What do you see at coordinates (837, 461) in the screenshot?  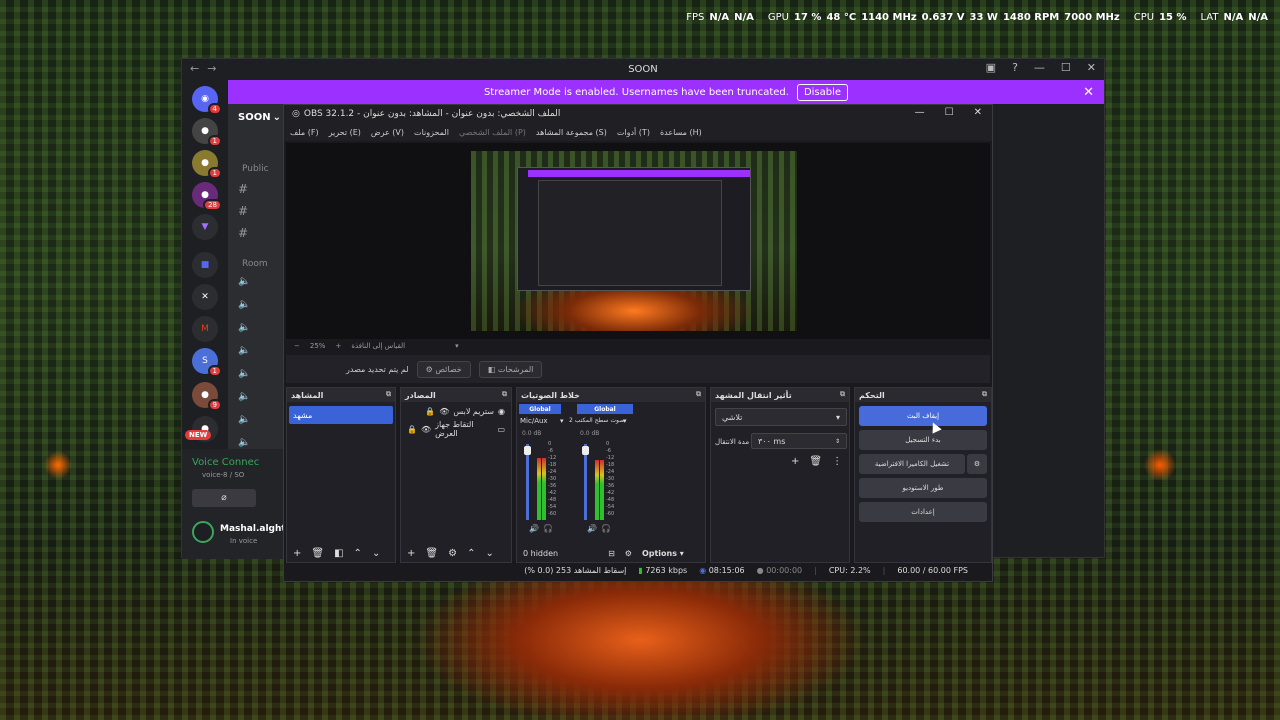 I see `more-icon: ⋮` at bounding box center [837, 461].